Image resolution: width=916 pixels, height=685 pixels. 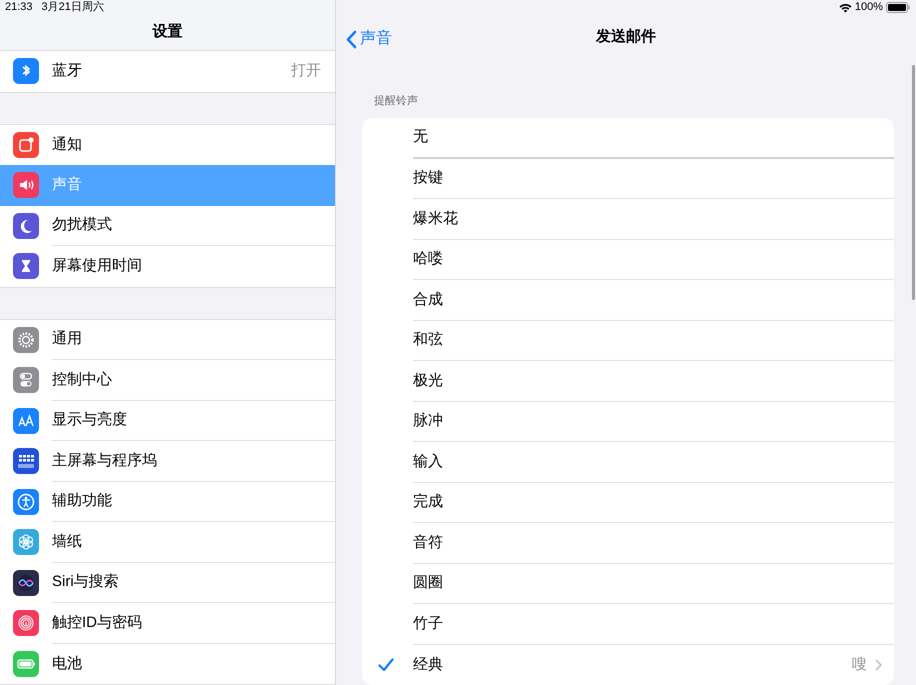 I want to click on bluetooth-icon, so click(x=26, y=71).